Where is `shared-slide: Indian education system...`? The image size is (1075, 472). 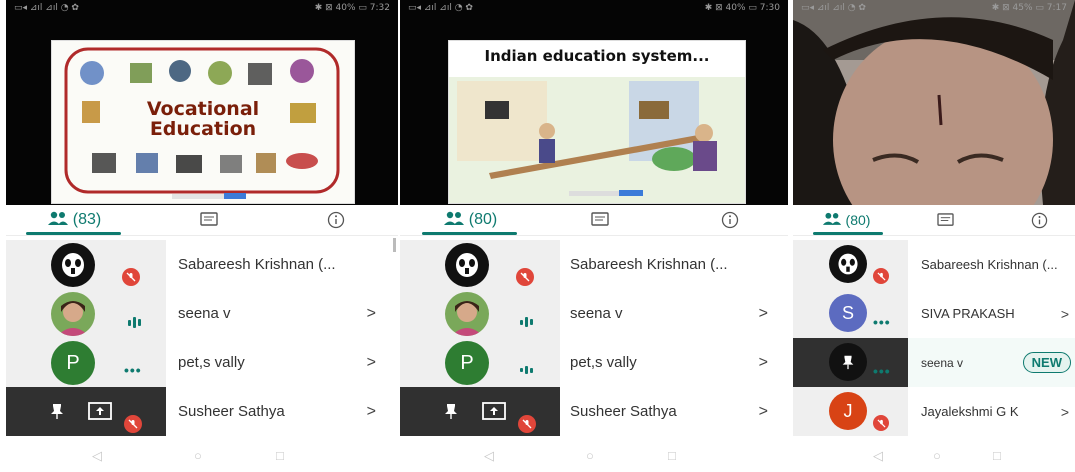 shared-slide: Indian education system... is located at coordinates (597, 122).